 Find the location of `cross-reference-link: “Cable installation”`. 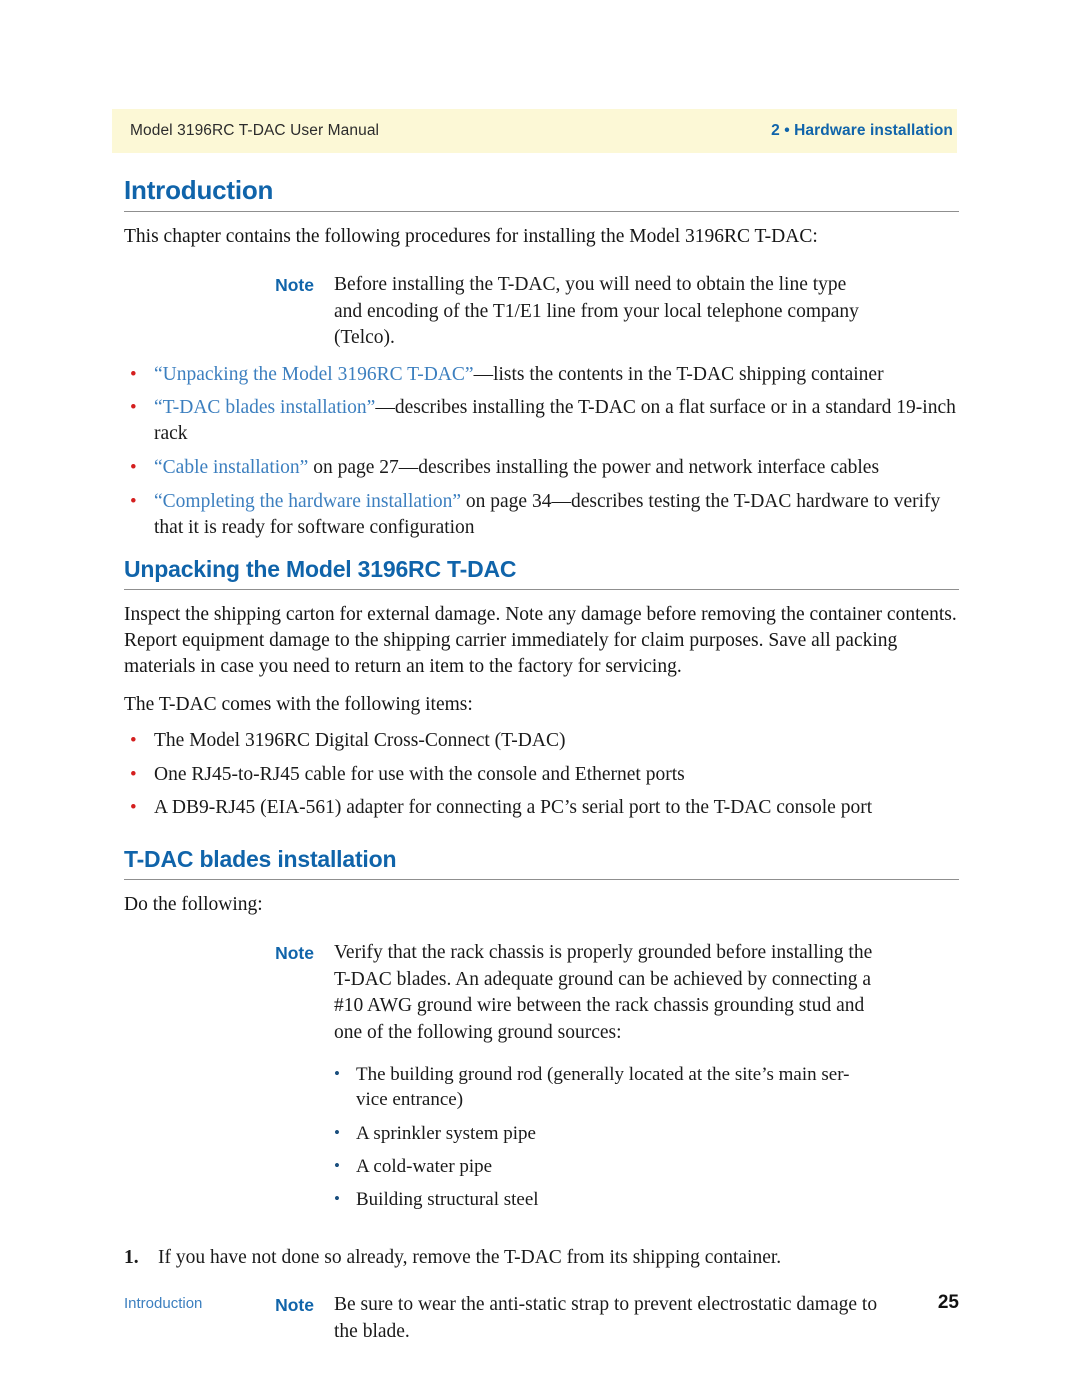

cross-reference-link: “Cable installation” is located at coordinates (231, 467).